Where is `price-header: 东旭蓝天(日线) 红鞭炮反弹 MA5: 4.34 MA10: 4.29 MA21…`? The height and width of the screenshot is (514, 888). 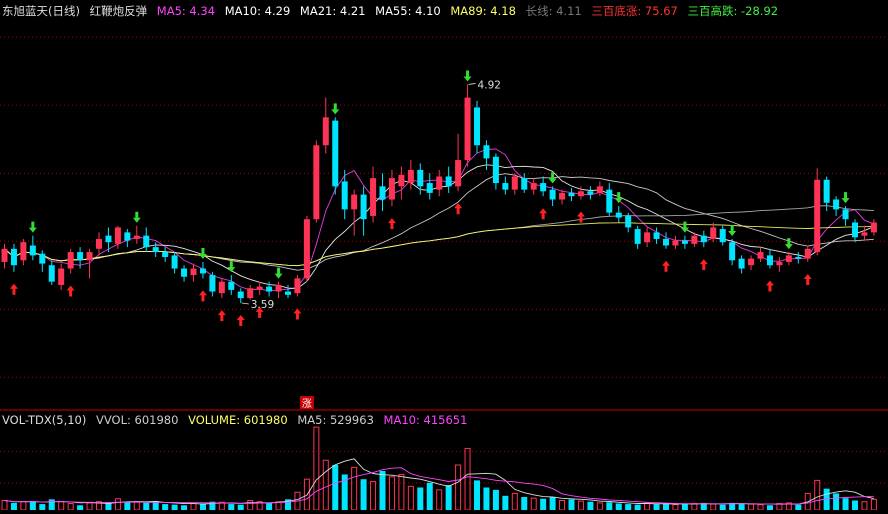
price-header: 东旭蓝天(日线) 红鞭炮反弹 MA5: 4.34 MA10: 4.29 MA21… is located at coordinates (393, 11).